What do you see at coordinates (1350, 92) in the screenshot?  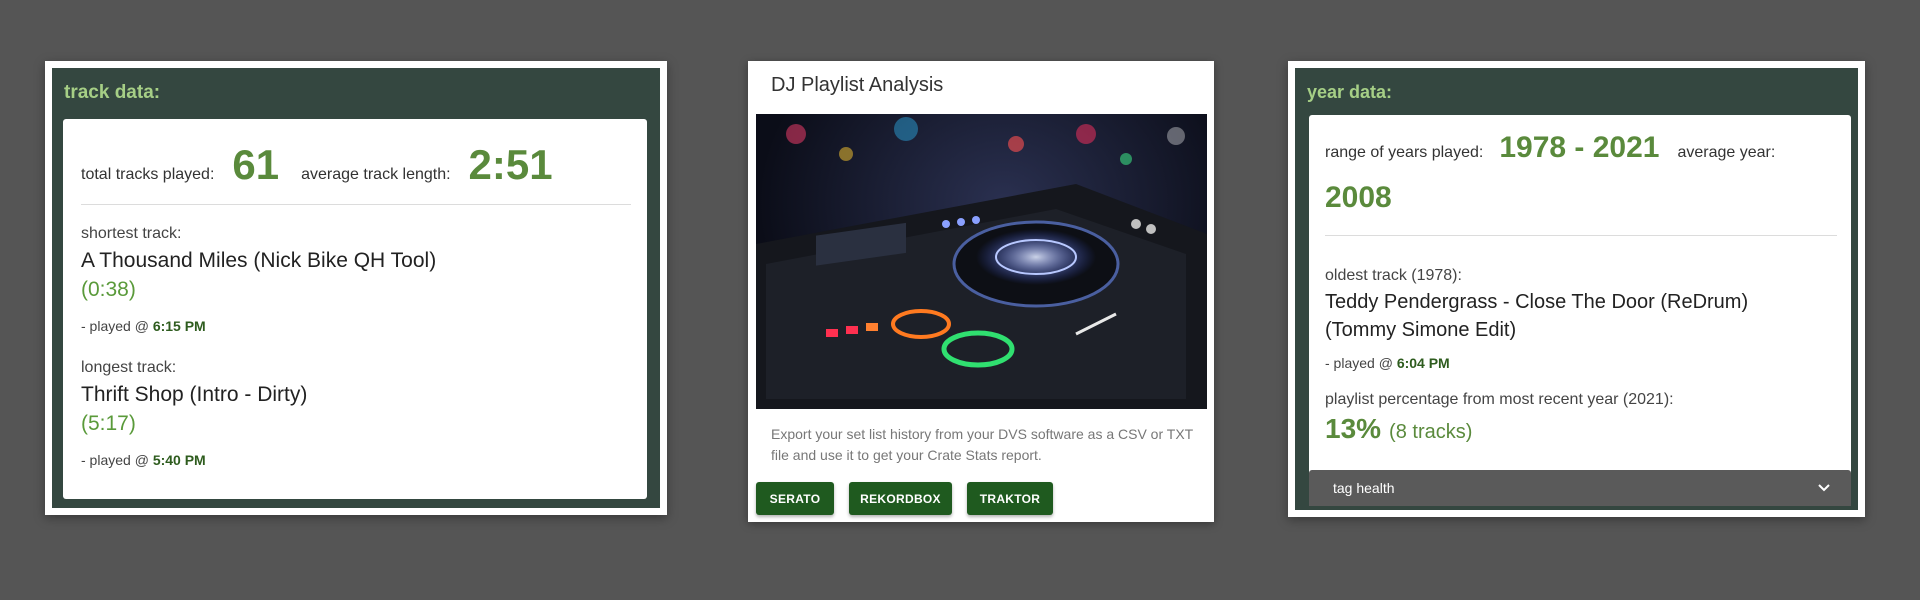 I see `year-data-title: year data:` at bounding box center [1350, 92].